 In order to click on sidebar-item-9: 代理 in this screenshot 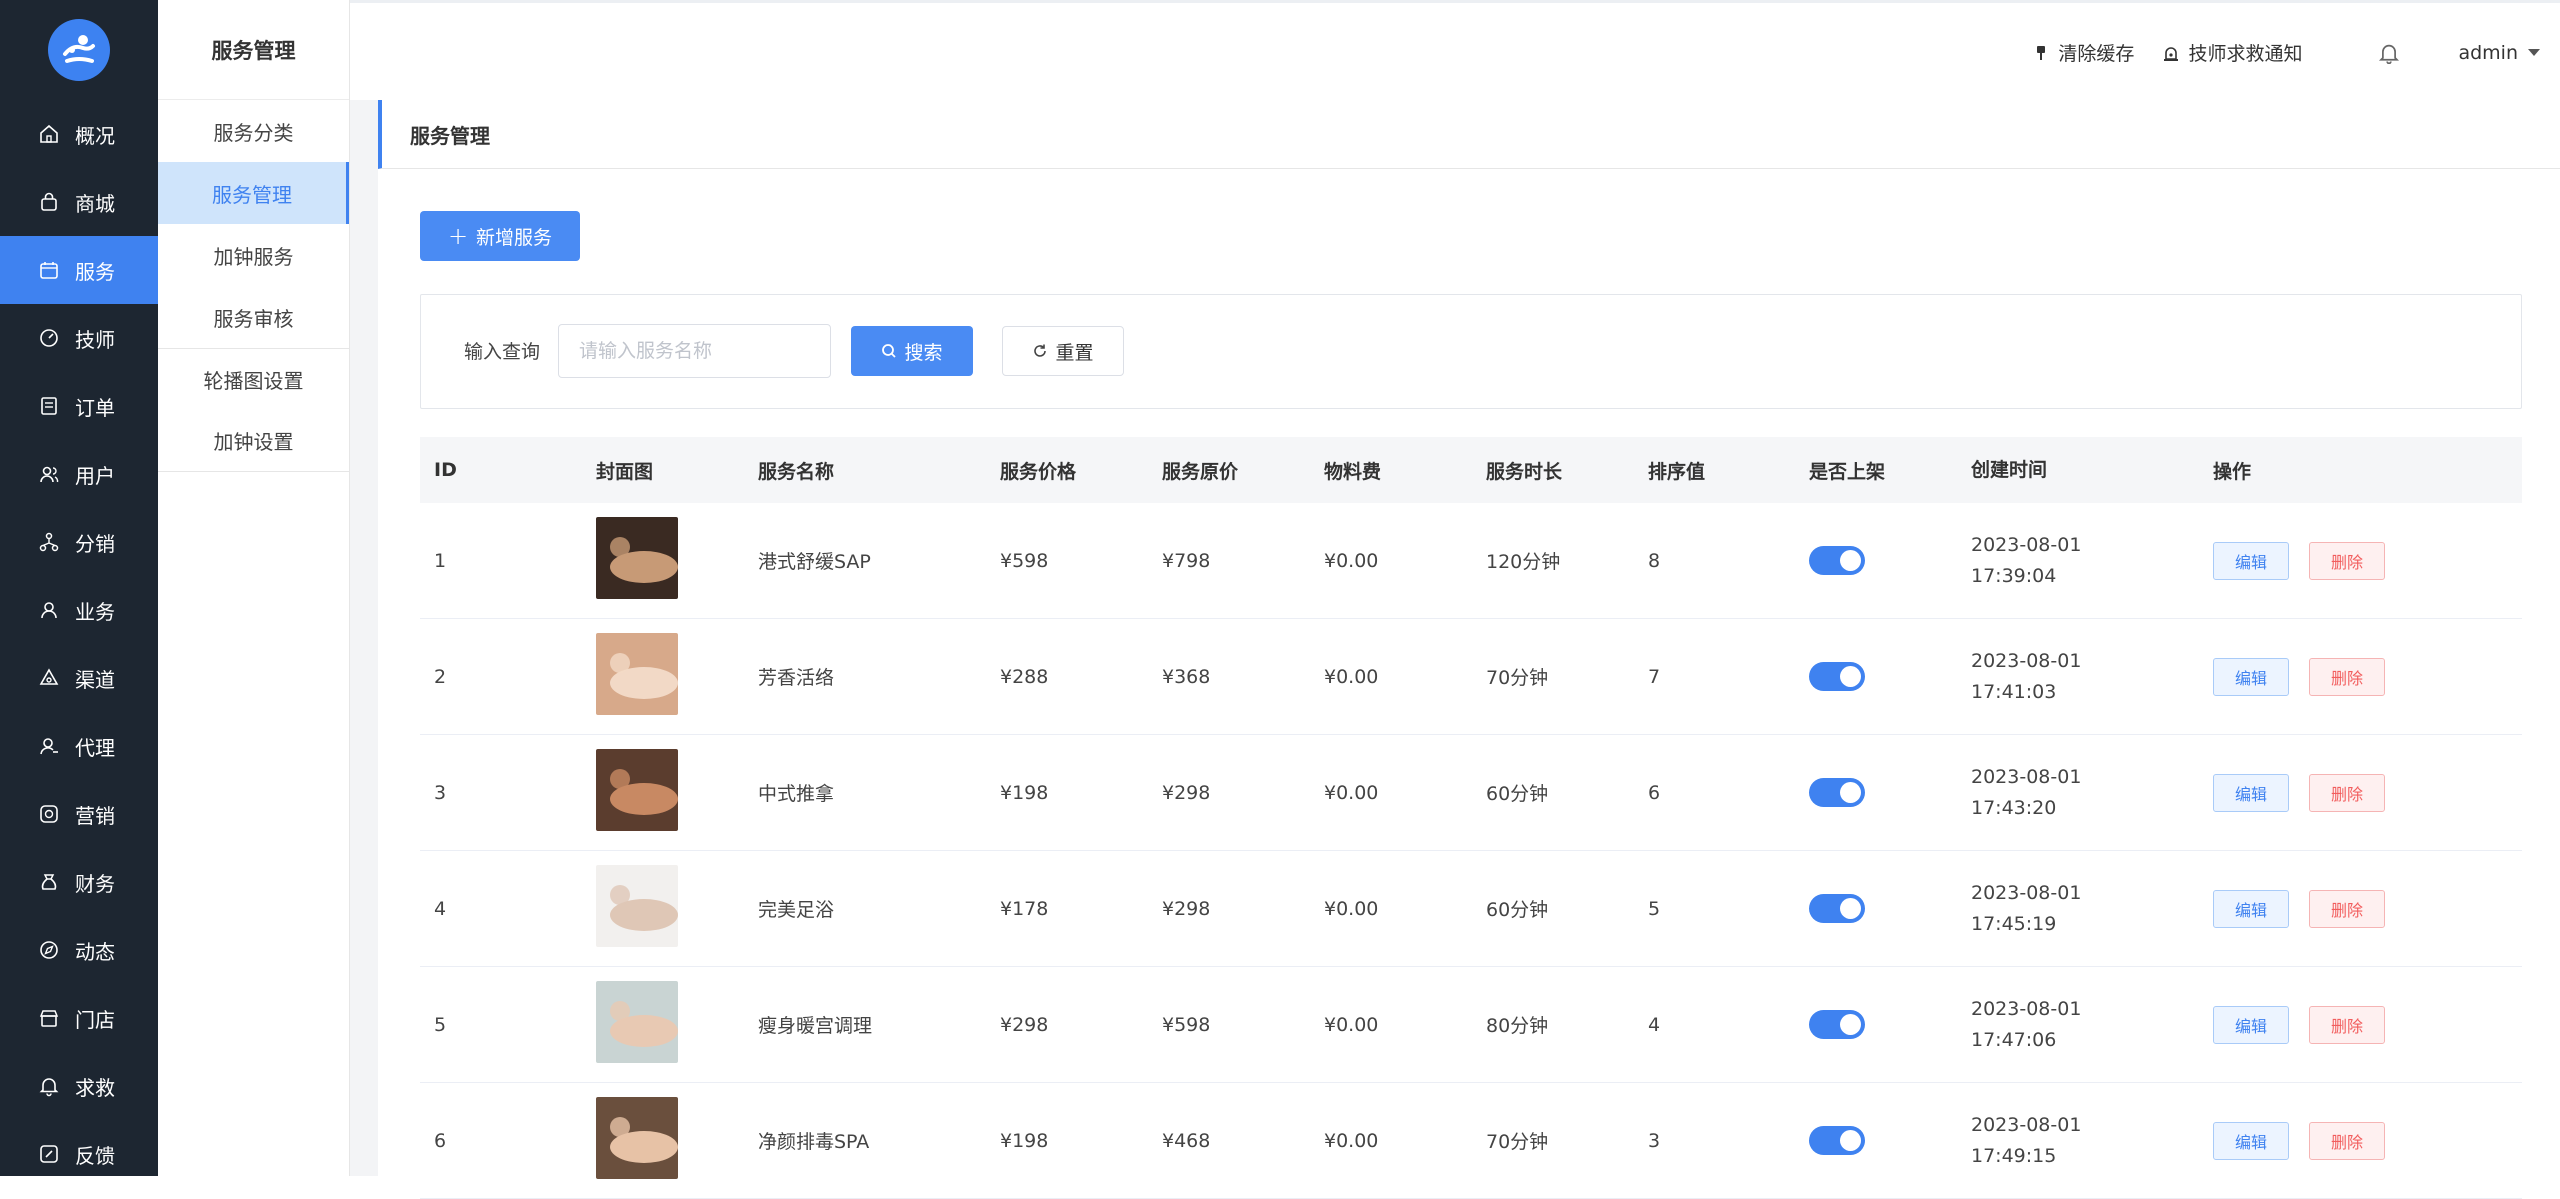, I will do `click(79, 746)`.